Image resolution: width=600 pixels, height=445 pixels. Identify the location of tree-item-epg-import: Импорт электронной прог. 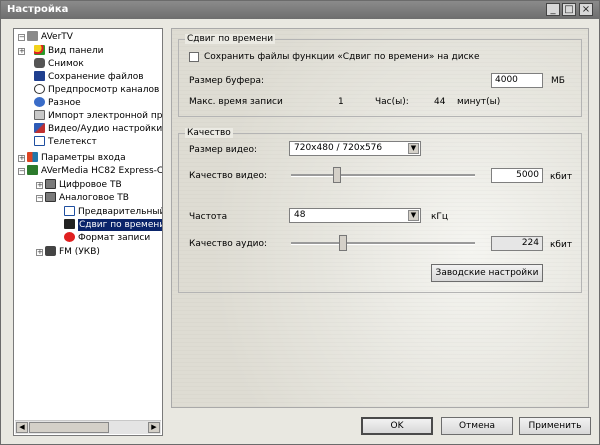
(98, 116).